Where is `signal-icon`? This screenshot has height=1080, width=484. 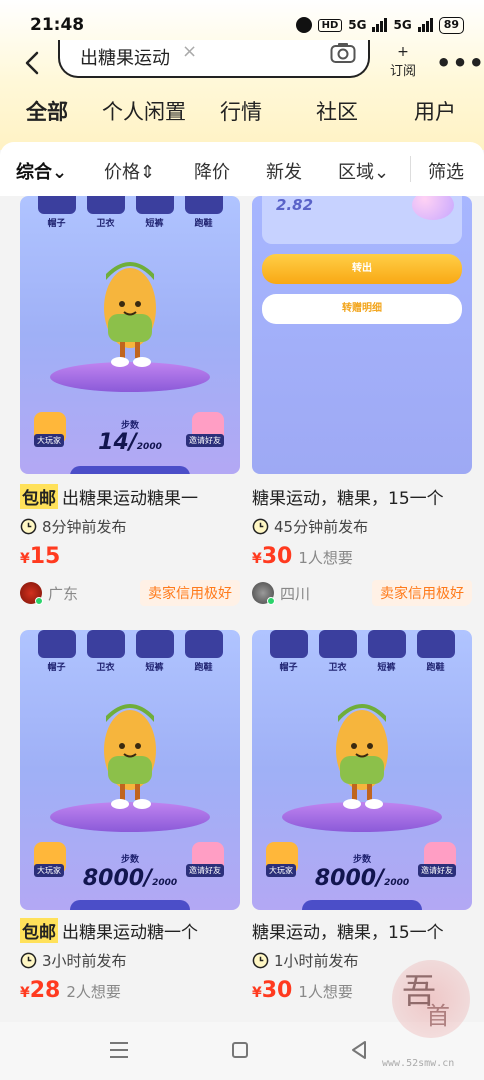 signal-icon is located at coordinates (380, 25).